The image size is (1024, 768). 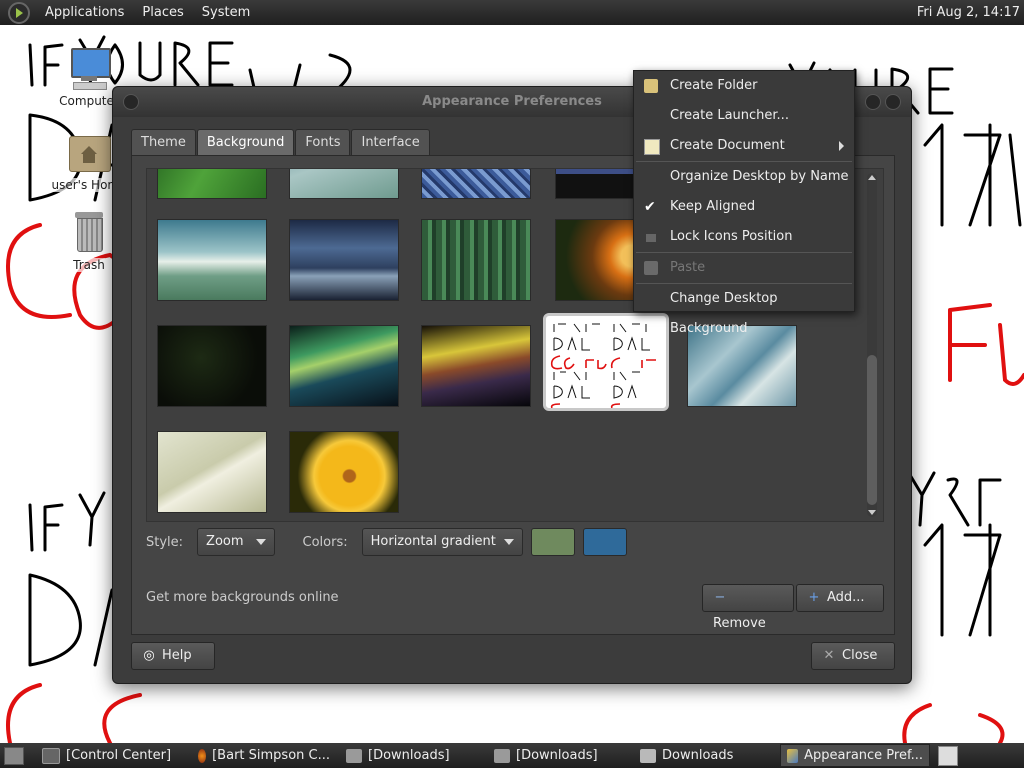 I want to click on minus-icon: −, so click(x=720, y=597).